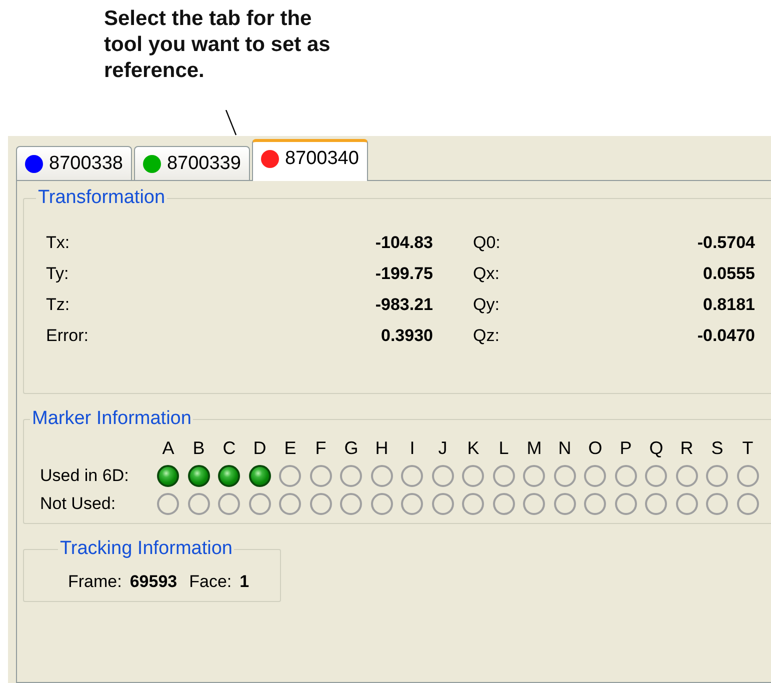 The image size is (771, 683). What do you see at coordinates (412, 448) in the screenshot?
I see `marker-letter: I` at bounding box center [412, 448].